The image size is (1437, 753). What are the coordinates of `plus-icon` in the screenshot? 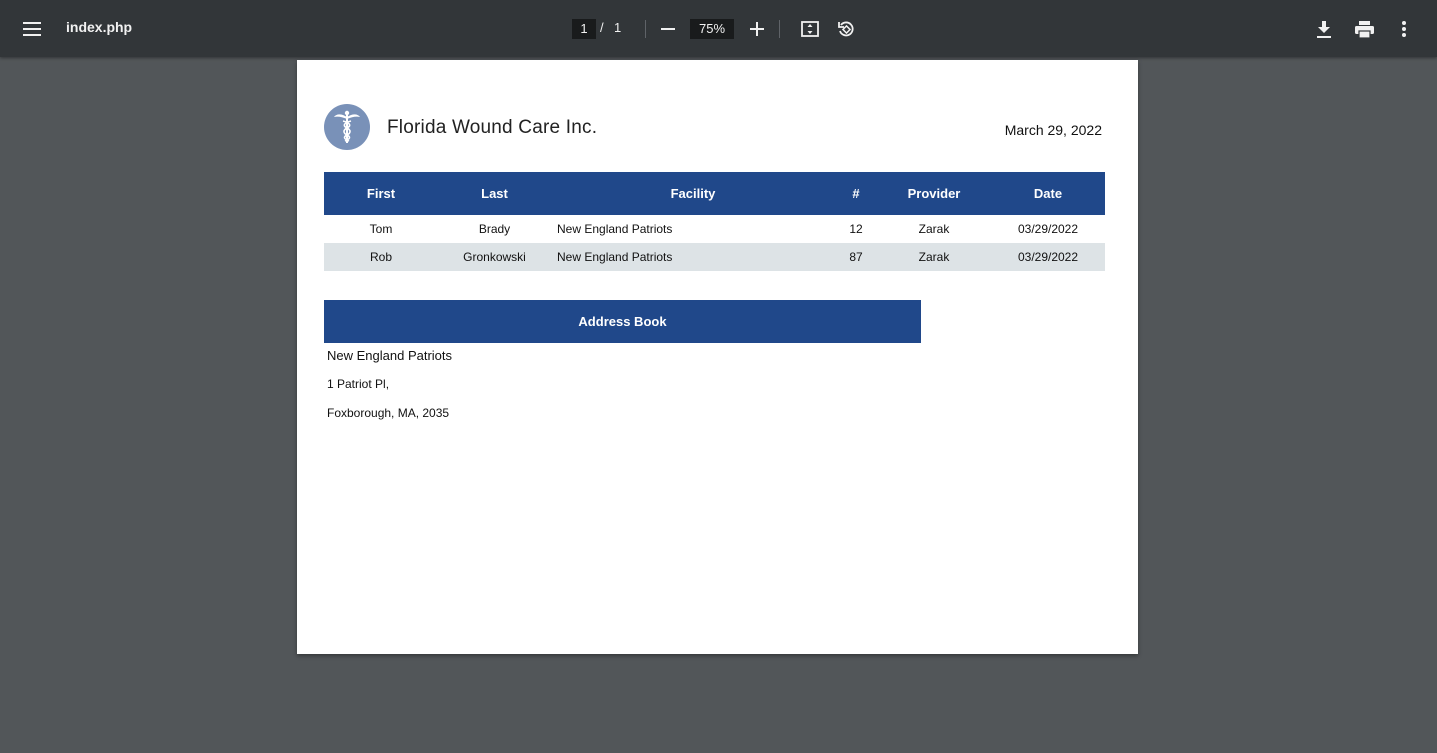 It's located at (757, 29).